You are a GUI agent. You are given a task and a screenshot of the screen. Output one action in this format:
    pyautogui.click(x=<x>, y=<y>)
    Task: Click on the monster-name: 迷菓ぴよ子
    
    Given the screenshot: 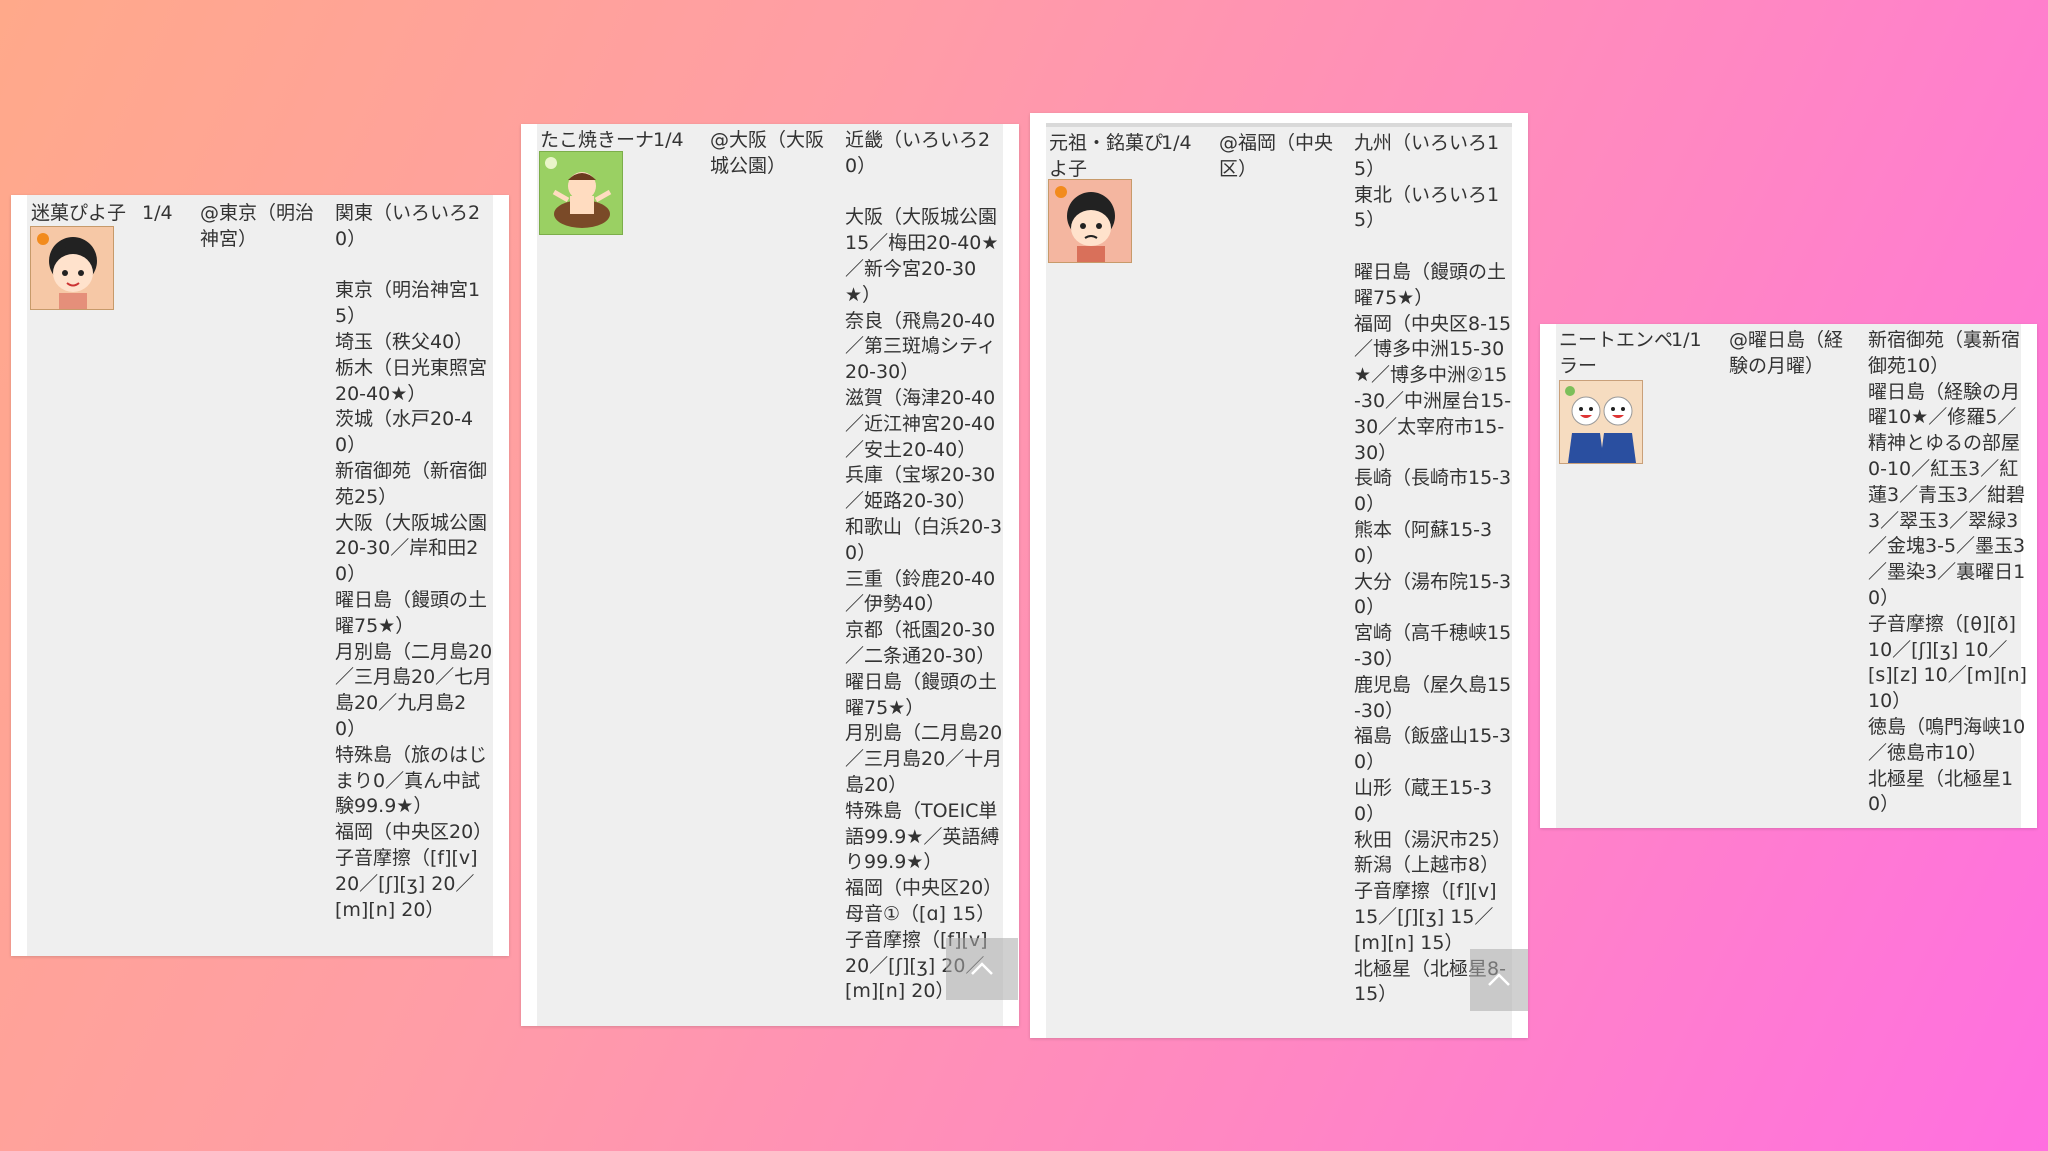 What is the action you would take?
    pyautogui.click(x=79, y=213)
    